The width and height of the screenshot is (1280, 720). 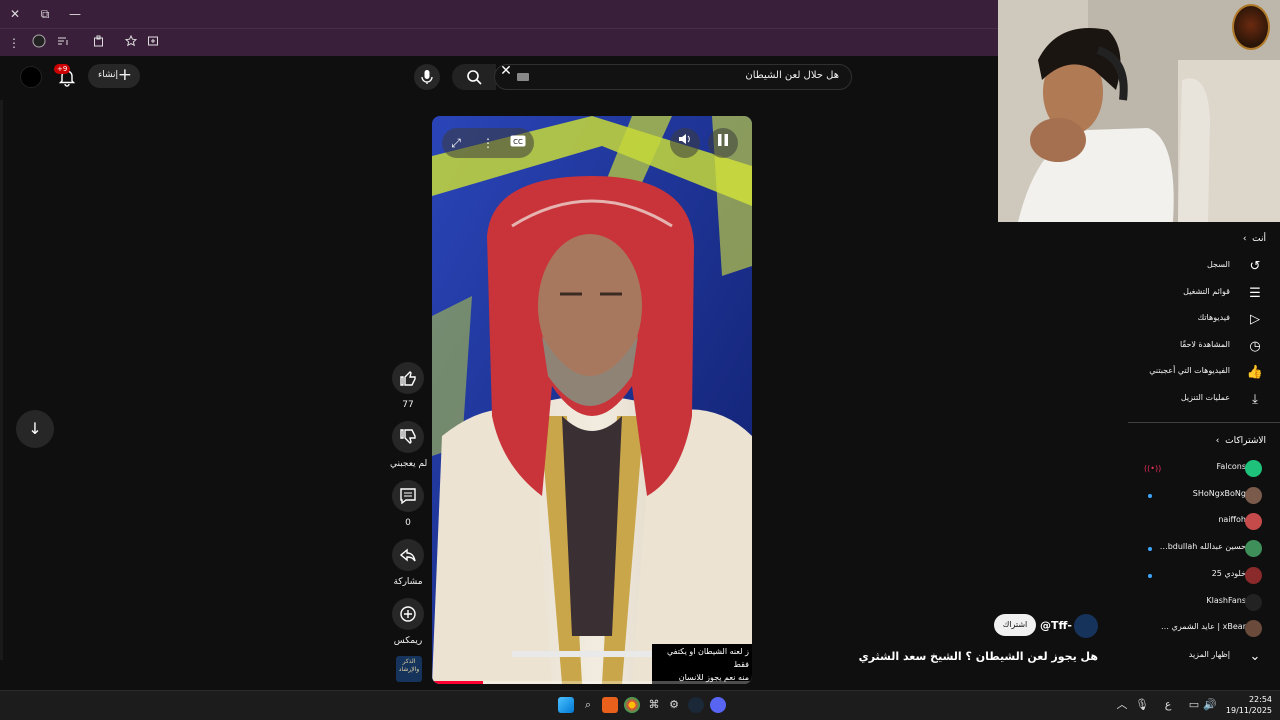 I want to click on sidebar-item-liked-videos: الفيديوهات التي أعجبتني 👍, so click(x=1203, y=373).